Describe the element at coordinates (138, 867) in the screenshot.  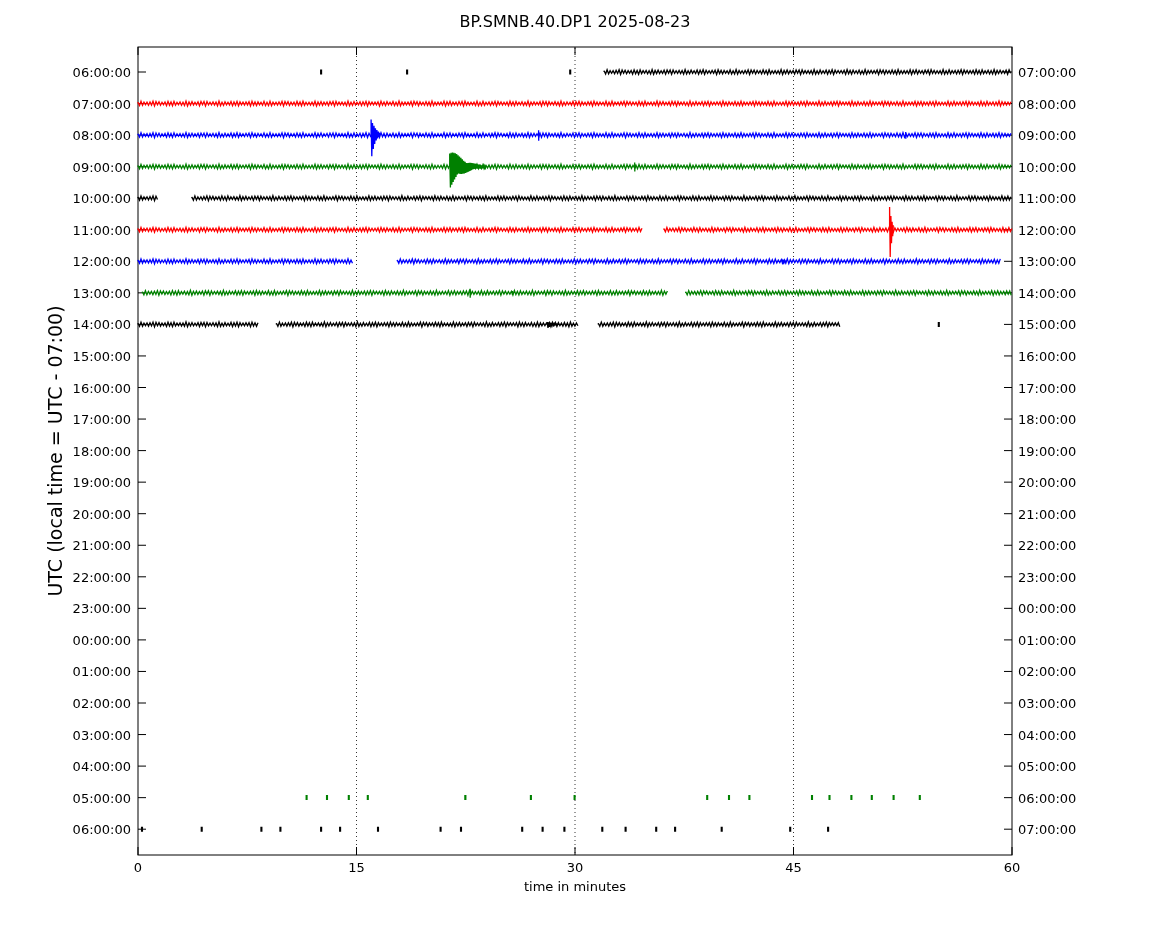
I see `axis-label: 0` at that location.